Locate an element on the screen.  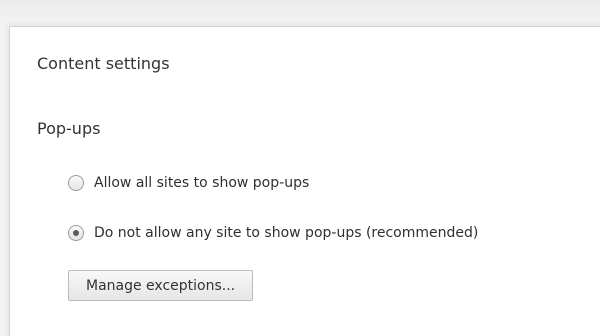
dialog-title: Content settings is located at coordinates (103, 63).